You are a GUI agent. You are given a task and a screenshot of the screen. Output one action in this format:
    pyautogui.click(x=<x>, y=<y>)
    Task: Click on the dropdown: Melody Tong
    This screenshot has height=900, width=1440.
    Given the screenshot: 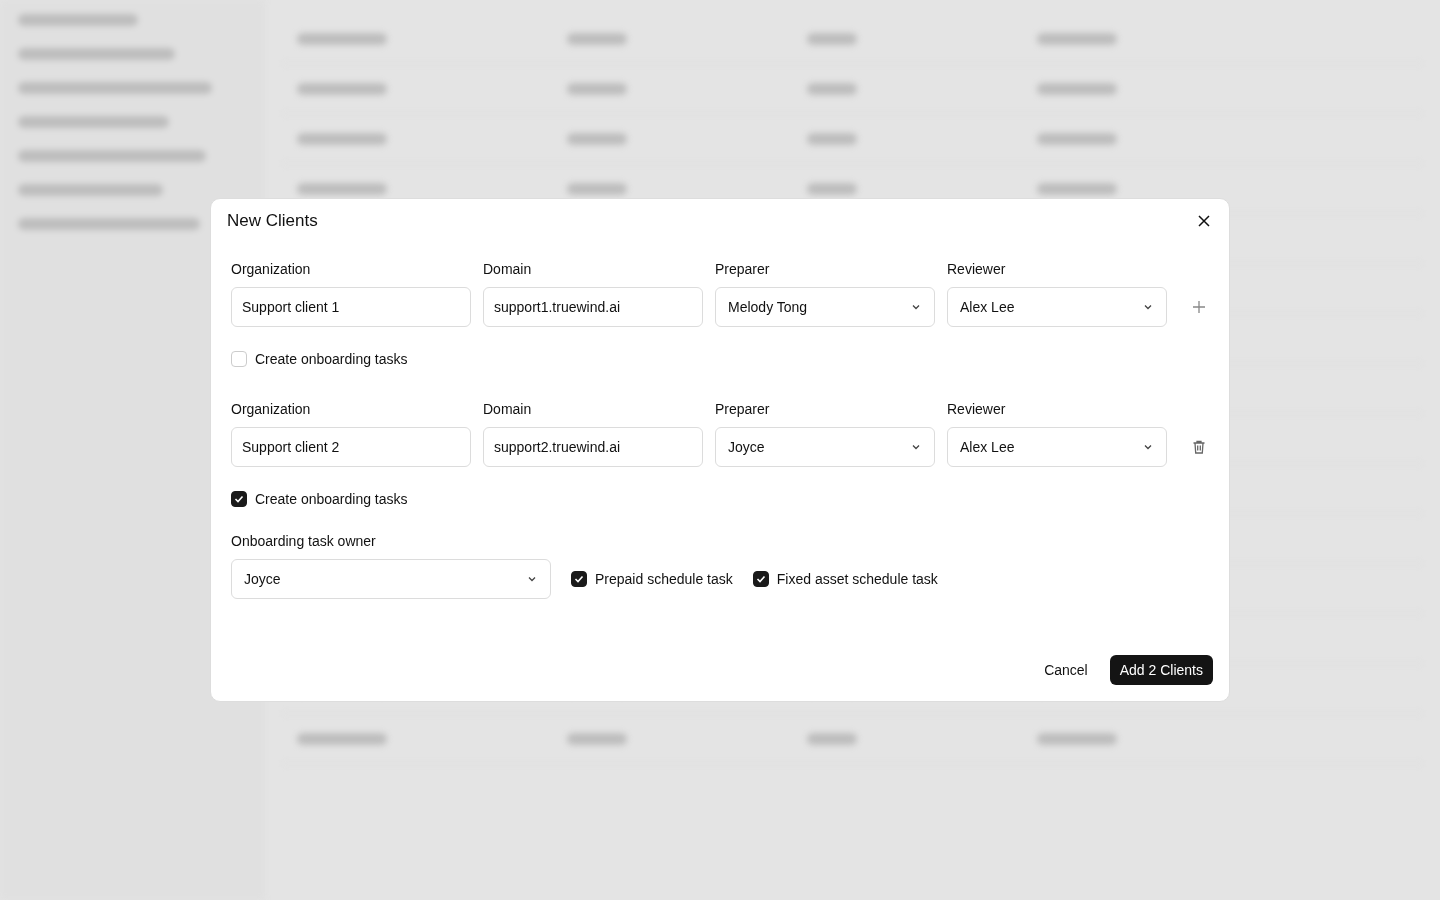 What is the action you would take?
    pyautogui.click(x=825, y=307)
    